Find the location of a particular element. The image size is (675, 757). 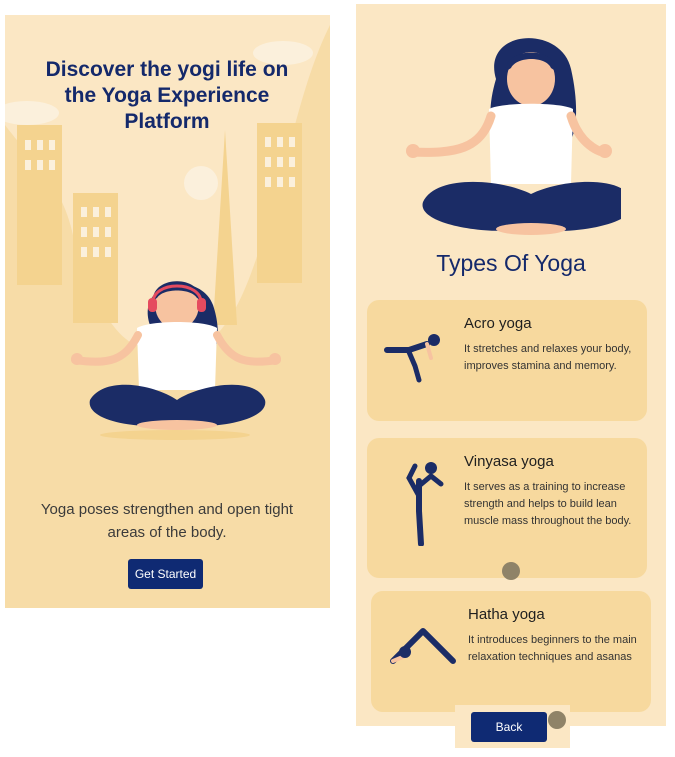

meditating-woman-with-headphones-illustration is located at coordinates (176, 355).